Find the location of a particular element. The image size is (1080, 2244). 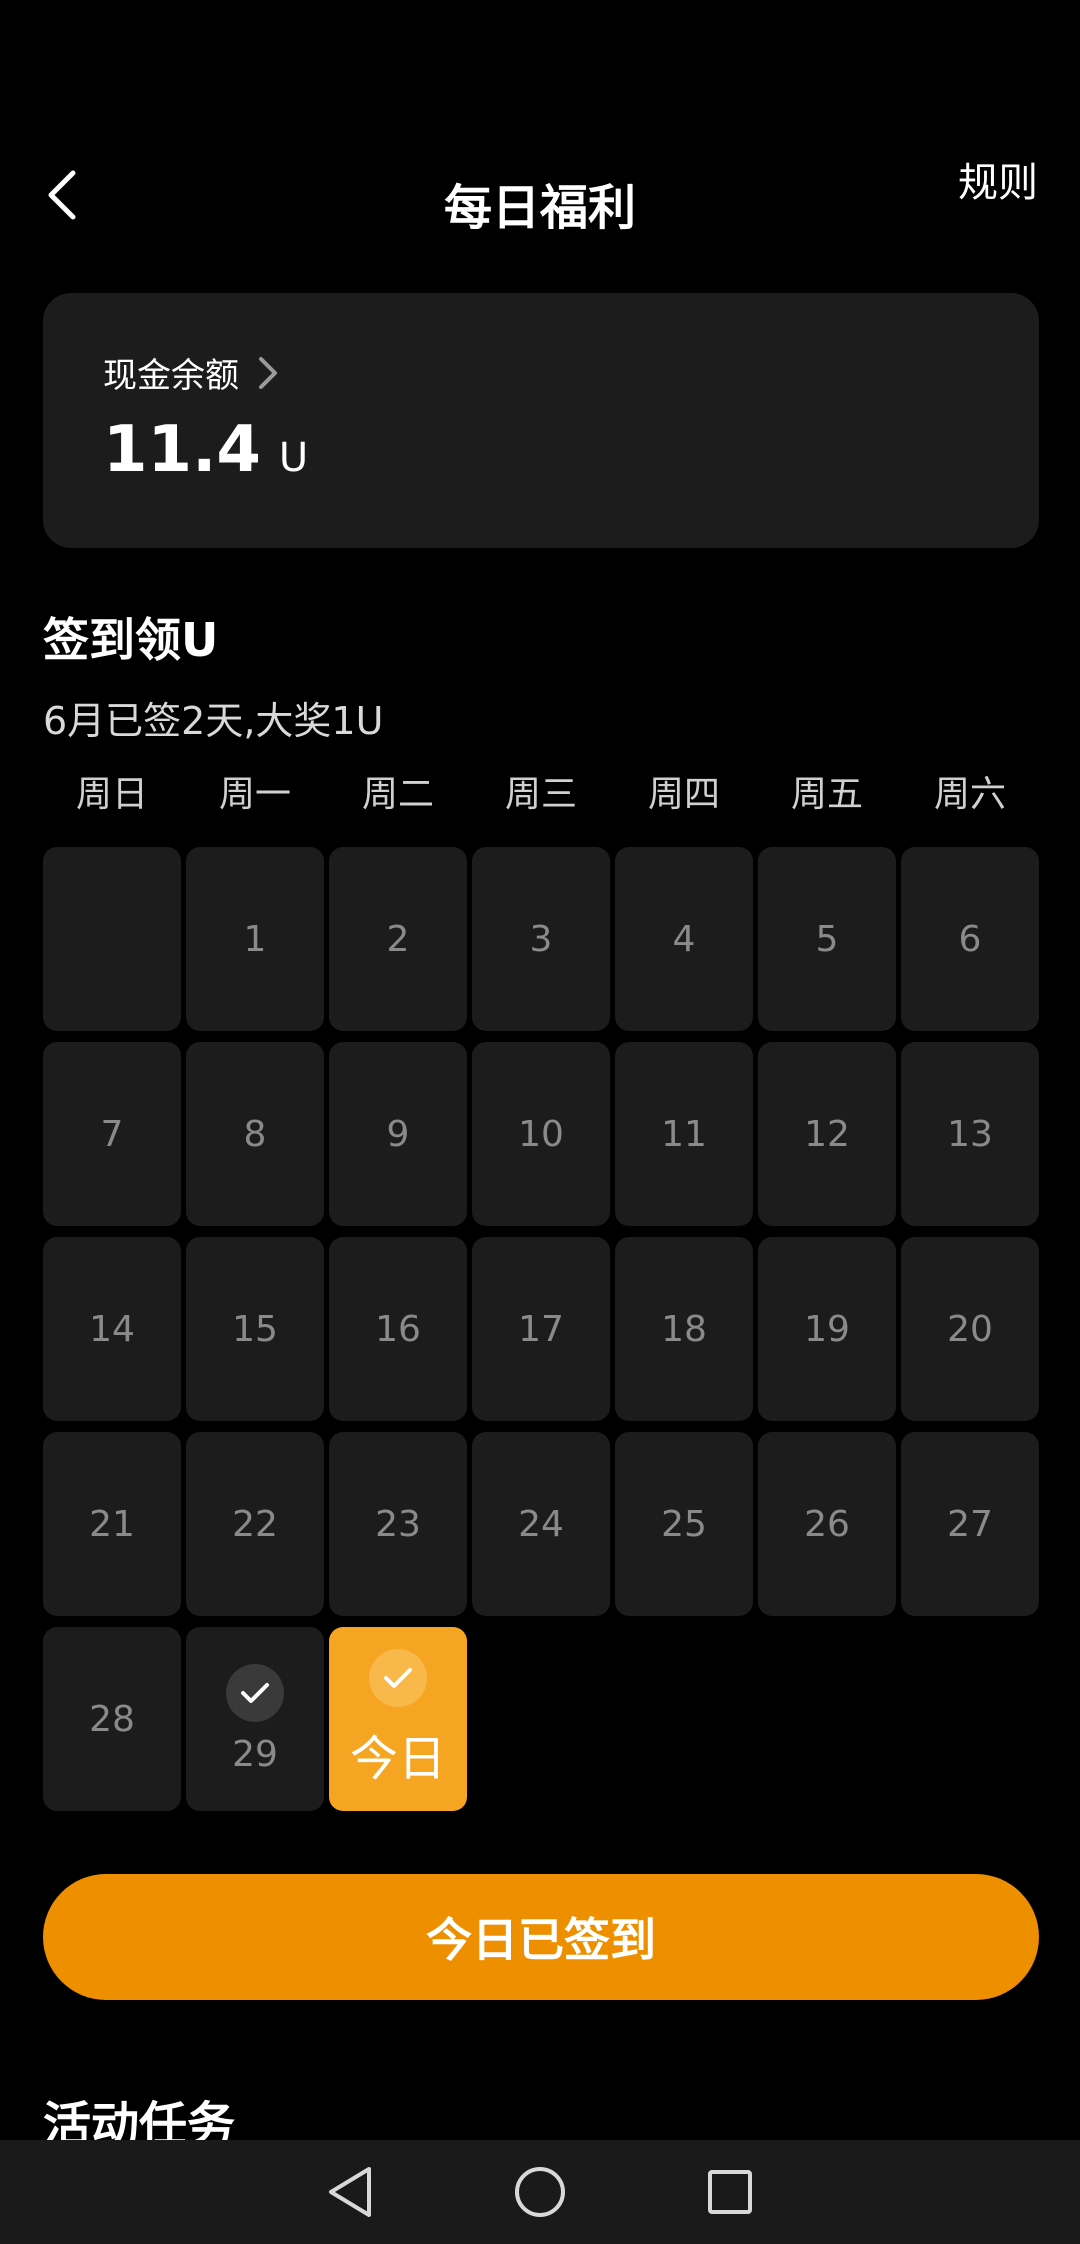

calendar-day-label: 18 is located at coordinates (684, 1329).